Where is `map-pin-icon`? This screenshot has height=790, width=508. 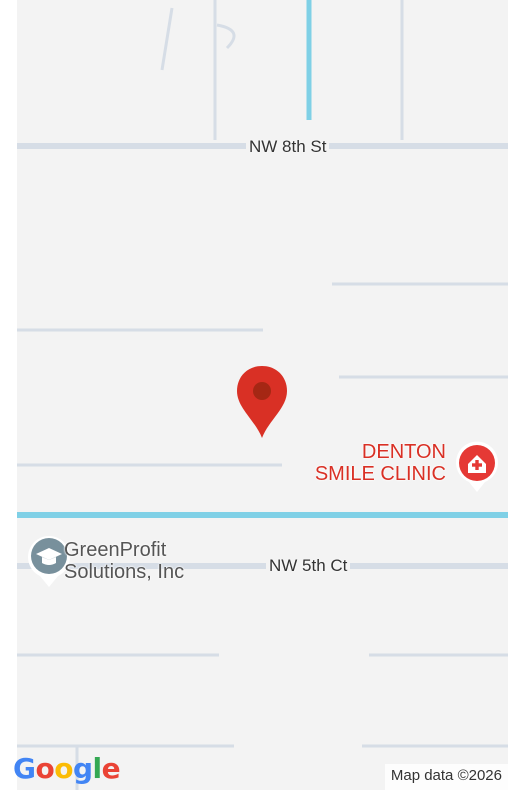
map-pin-icon is located at coordinates (262, 402).